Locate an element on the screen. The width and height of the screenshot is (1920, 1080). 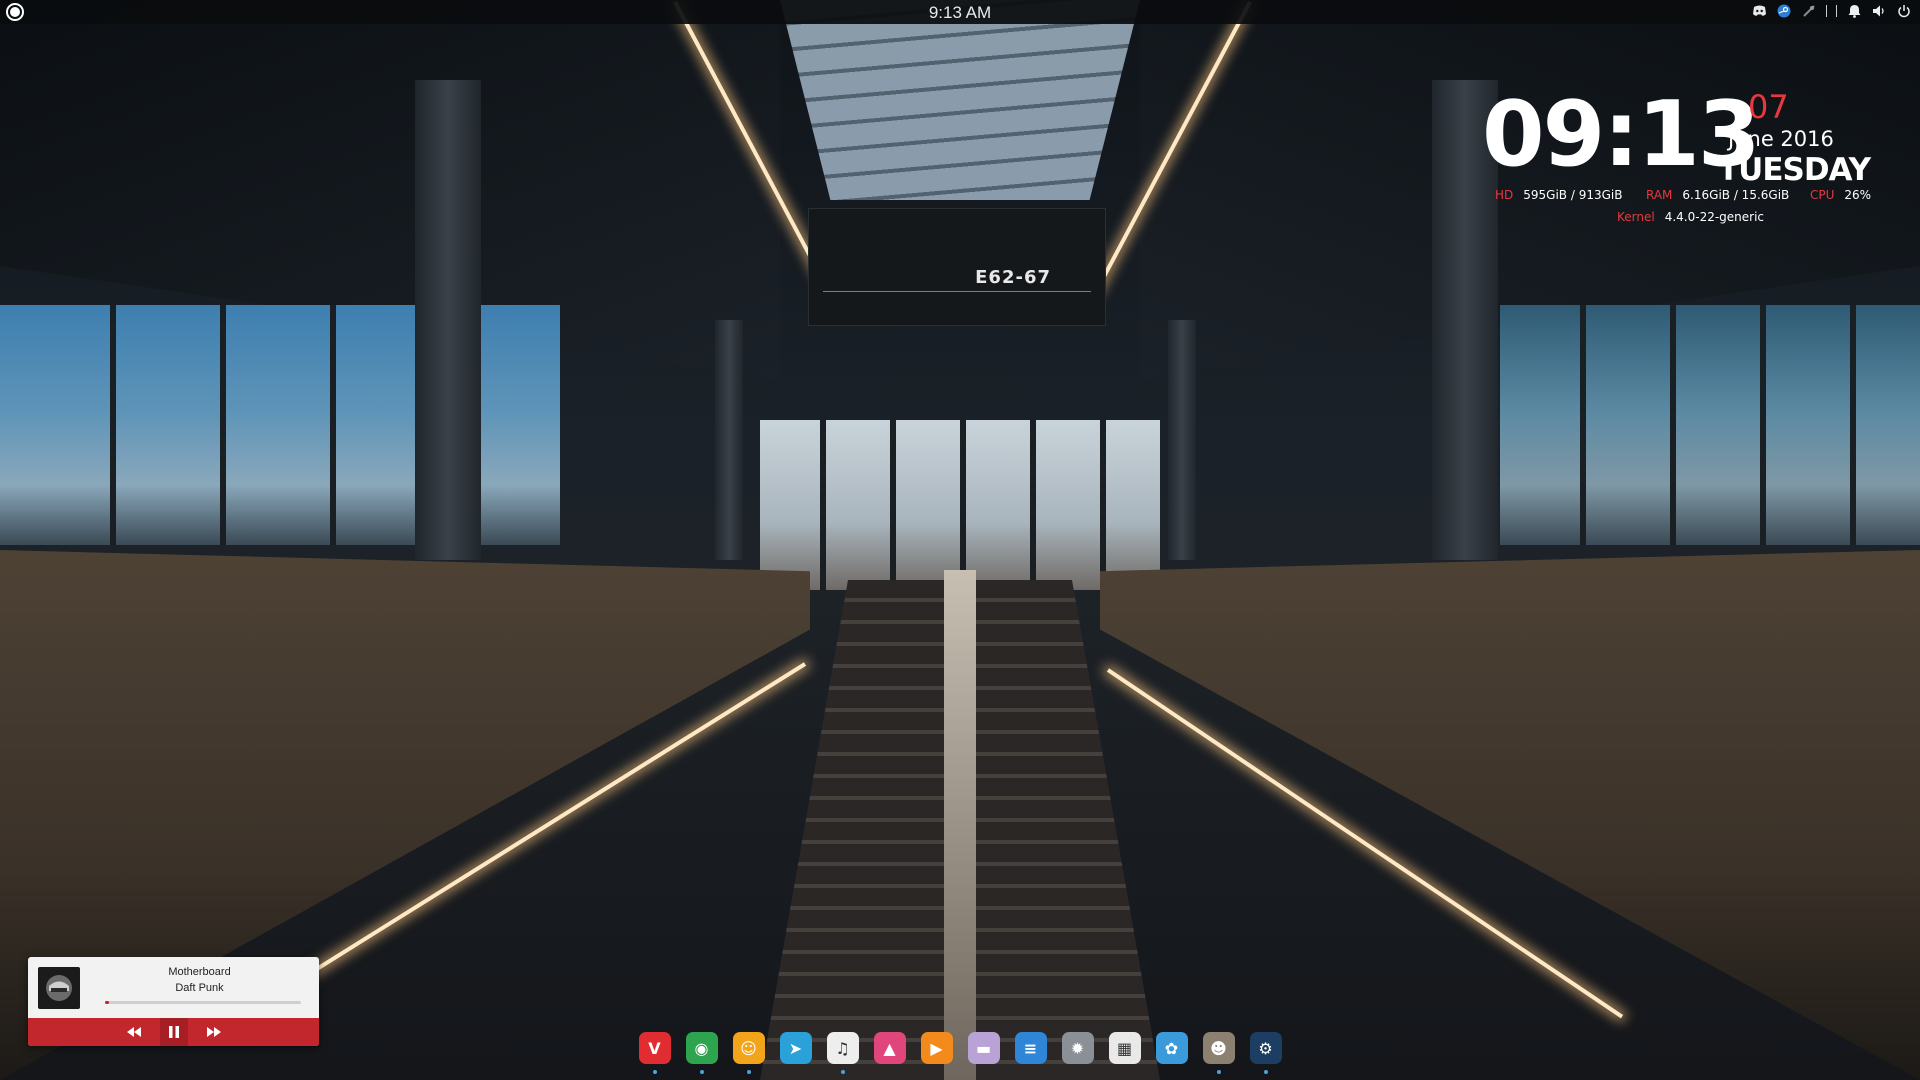
system-tray is located at coordinates (1831, 11).